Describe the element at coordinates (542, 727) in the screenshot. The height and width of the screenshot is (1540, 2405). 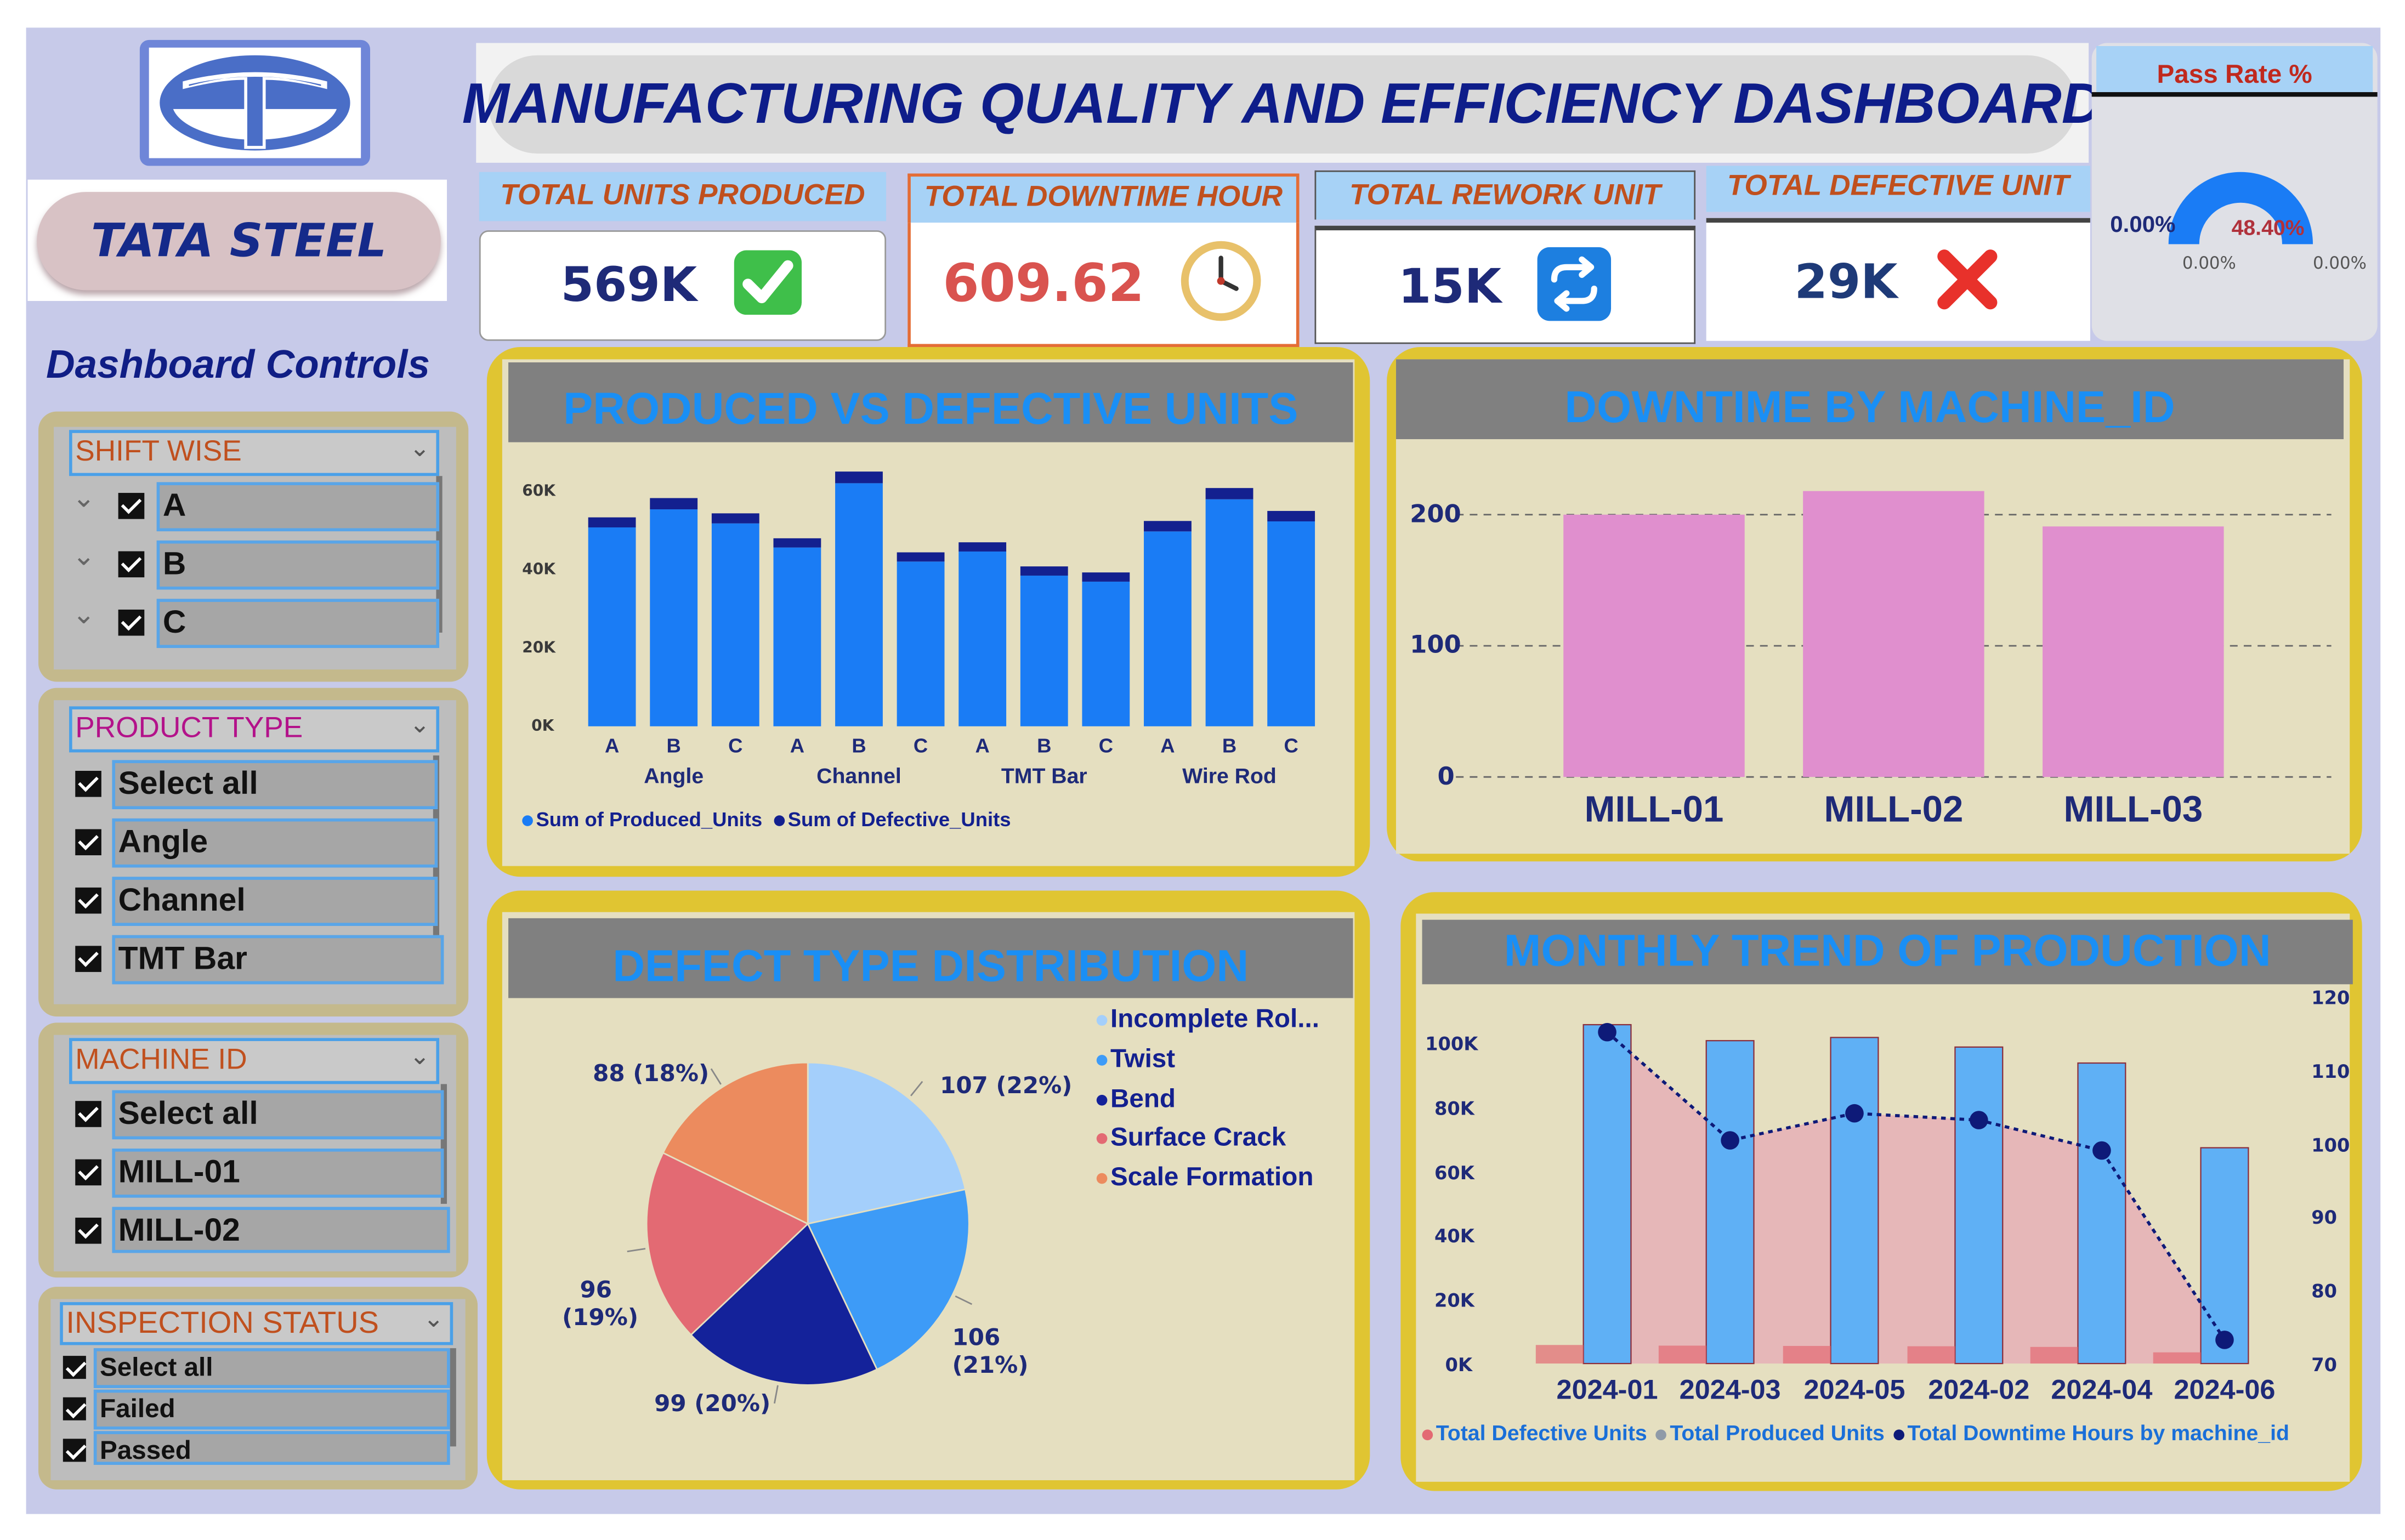
I see `y-tick: 0K` at that location.